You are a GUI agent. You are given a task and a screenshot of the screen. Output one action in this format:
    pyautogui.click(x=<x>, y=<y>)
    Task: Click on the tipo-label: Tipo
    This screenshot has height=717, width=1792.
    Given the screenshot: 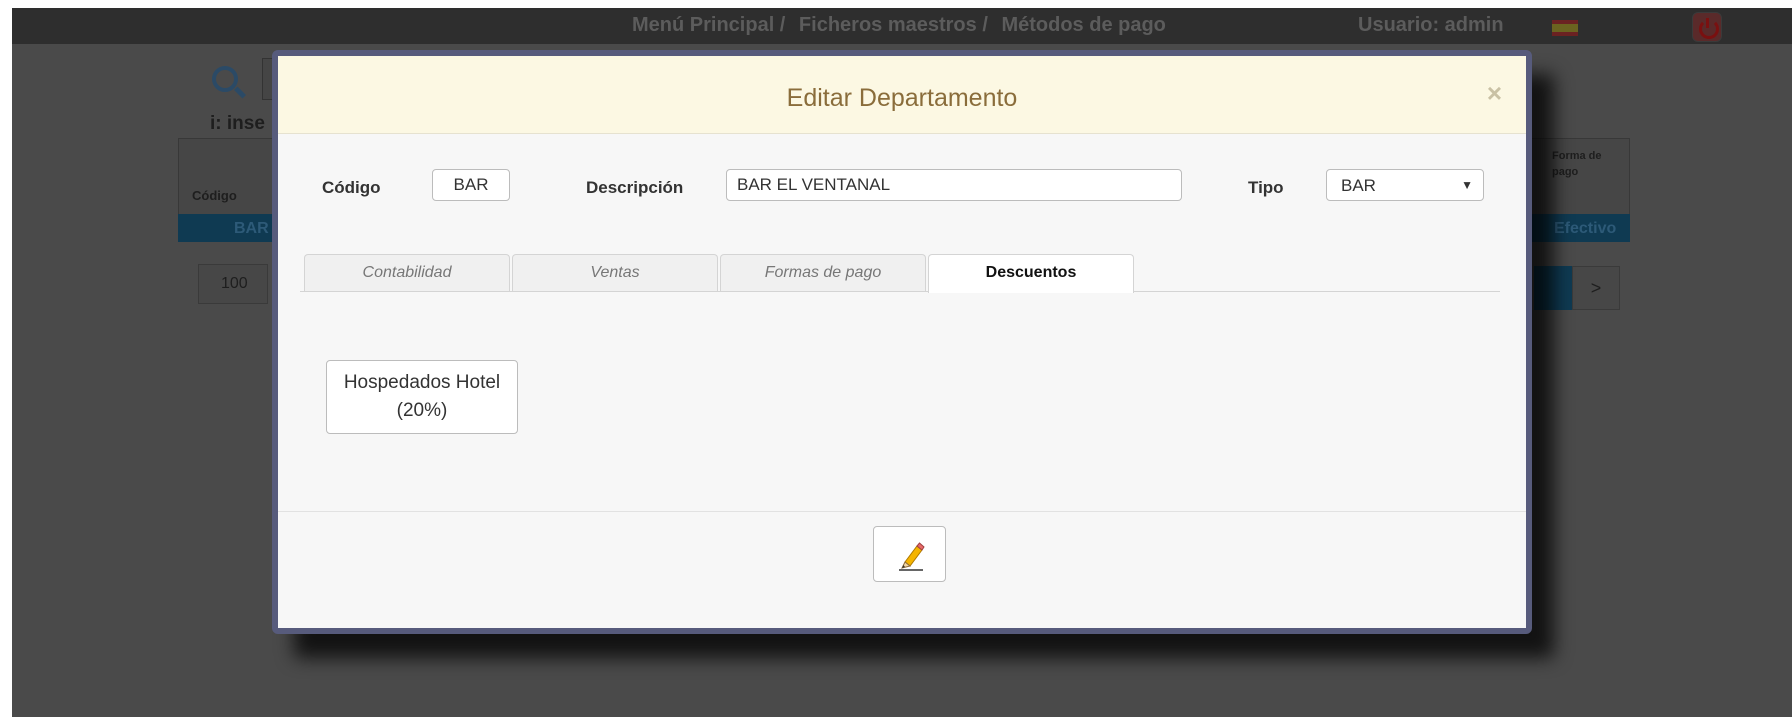 What is the action you would take?
    pyautogui.click(x=1266, y=187)
    